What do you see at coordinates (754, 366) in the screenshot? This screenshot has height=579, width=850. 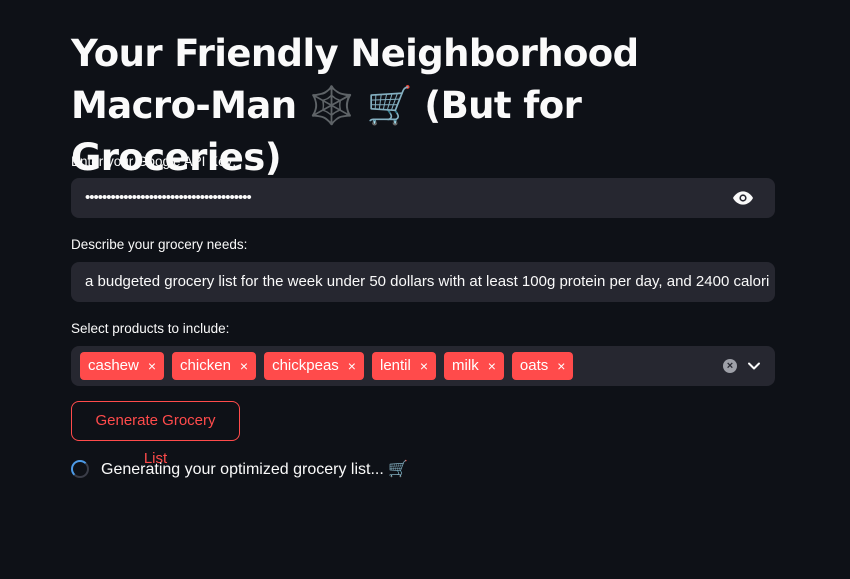 I see `chevron-down-icon` at bounding box center [754, 366].